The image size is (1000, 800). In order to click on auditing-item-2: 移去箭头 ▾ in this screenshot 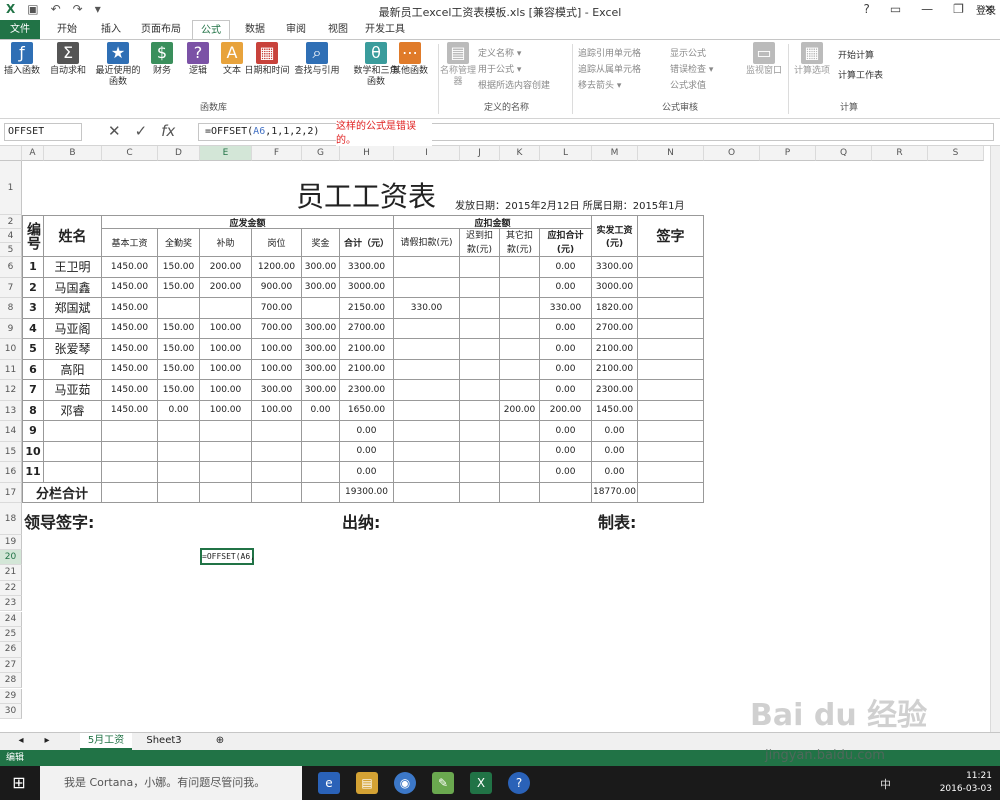, I will do `click(599, 84)`.